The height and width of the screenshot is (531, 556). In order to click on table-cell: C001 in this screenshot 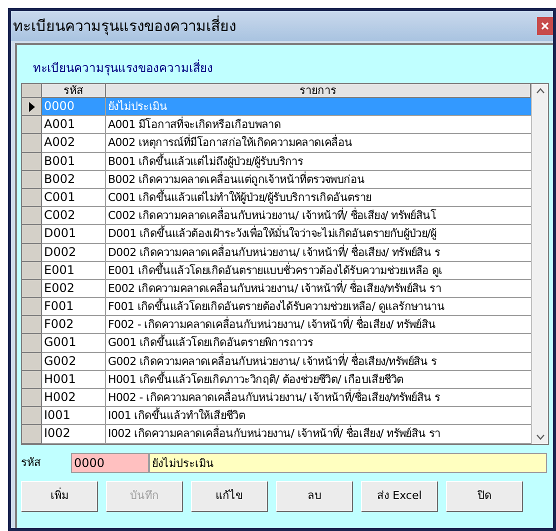, I will do `click(74, 198)`.